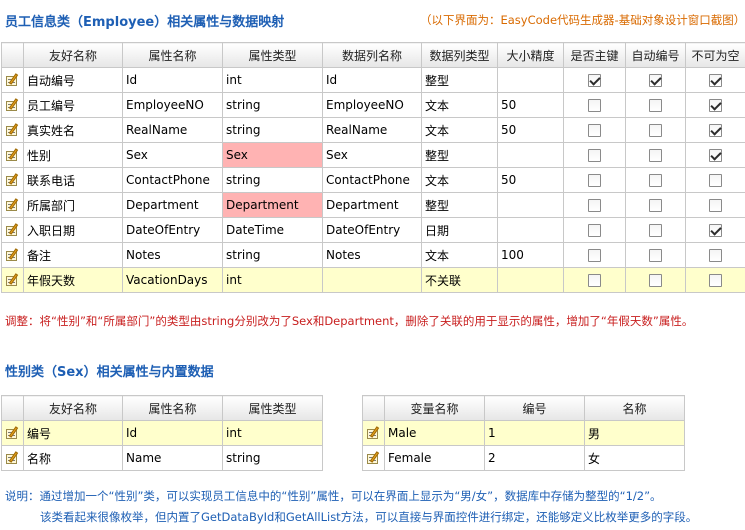 This screenshot has height=530, width=745. I want to click on cell-friendly-name: 年假天数, so click(73, 280).